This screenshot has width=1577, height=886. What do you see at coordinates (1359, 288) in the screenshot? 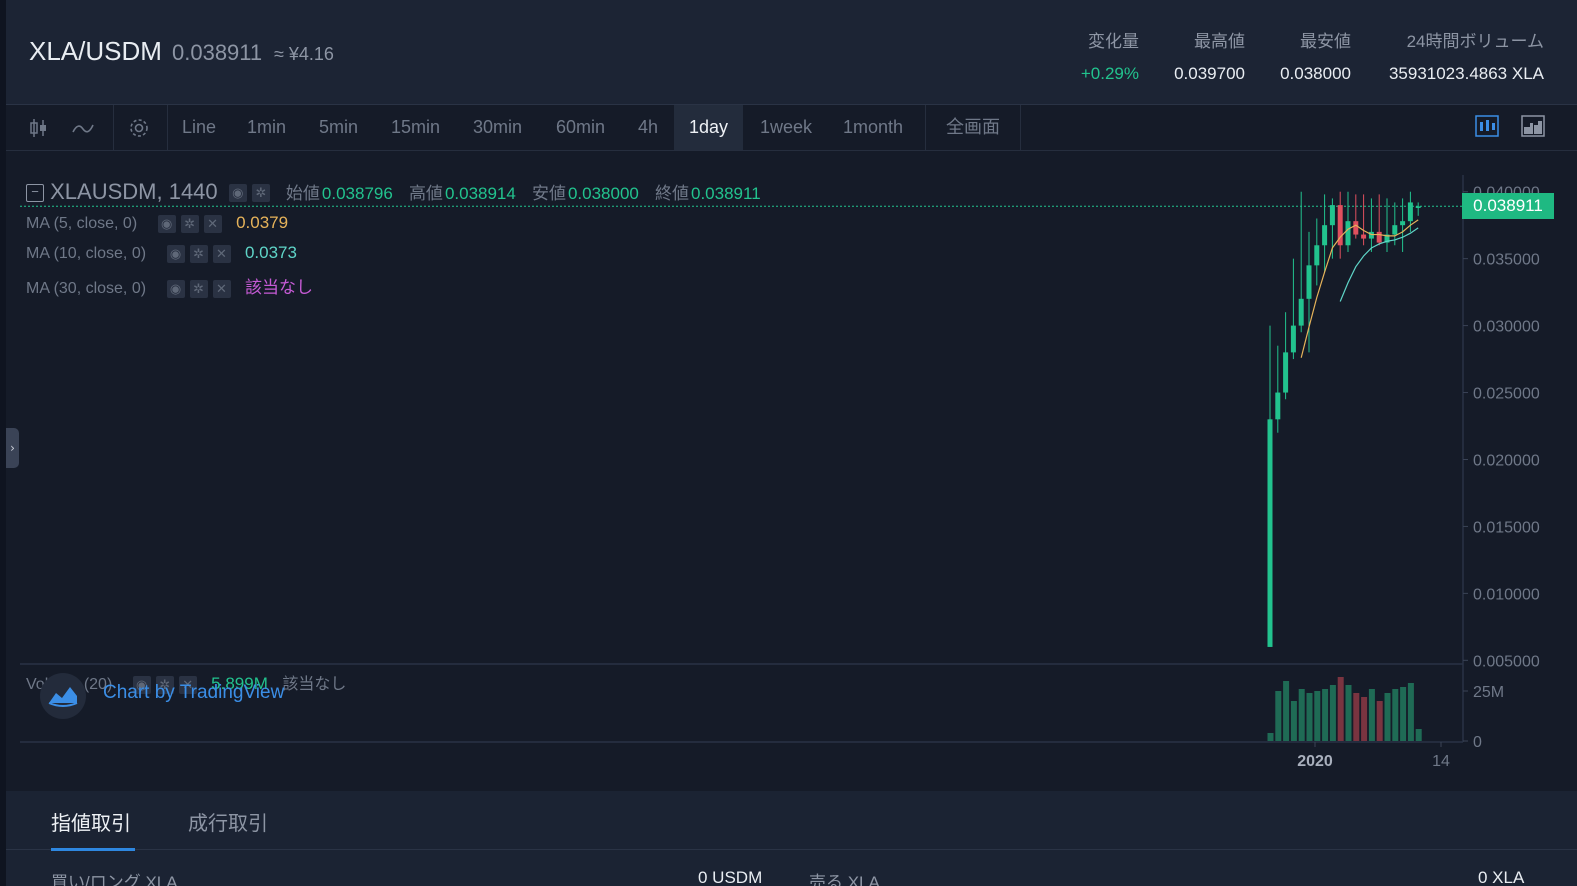
I see `ma5-line` at bounding box center [1359, 288].